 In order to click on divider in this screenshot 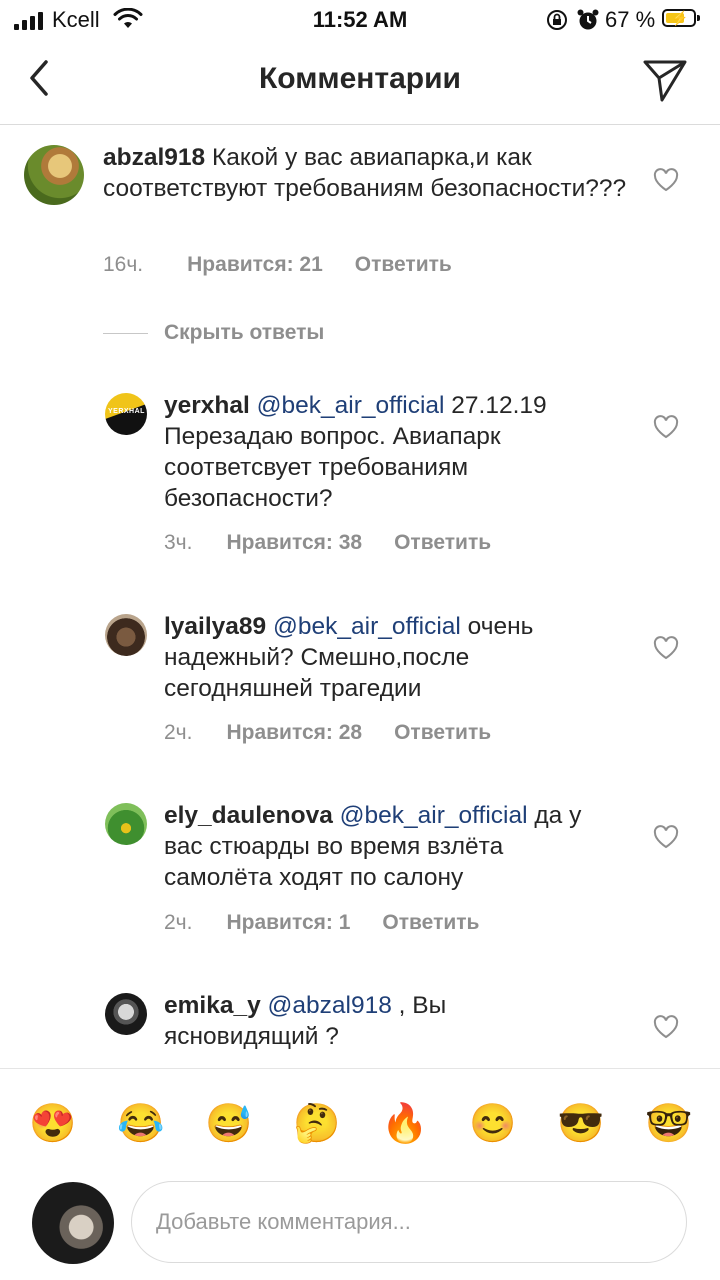, I will do `click(125, 333)`.